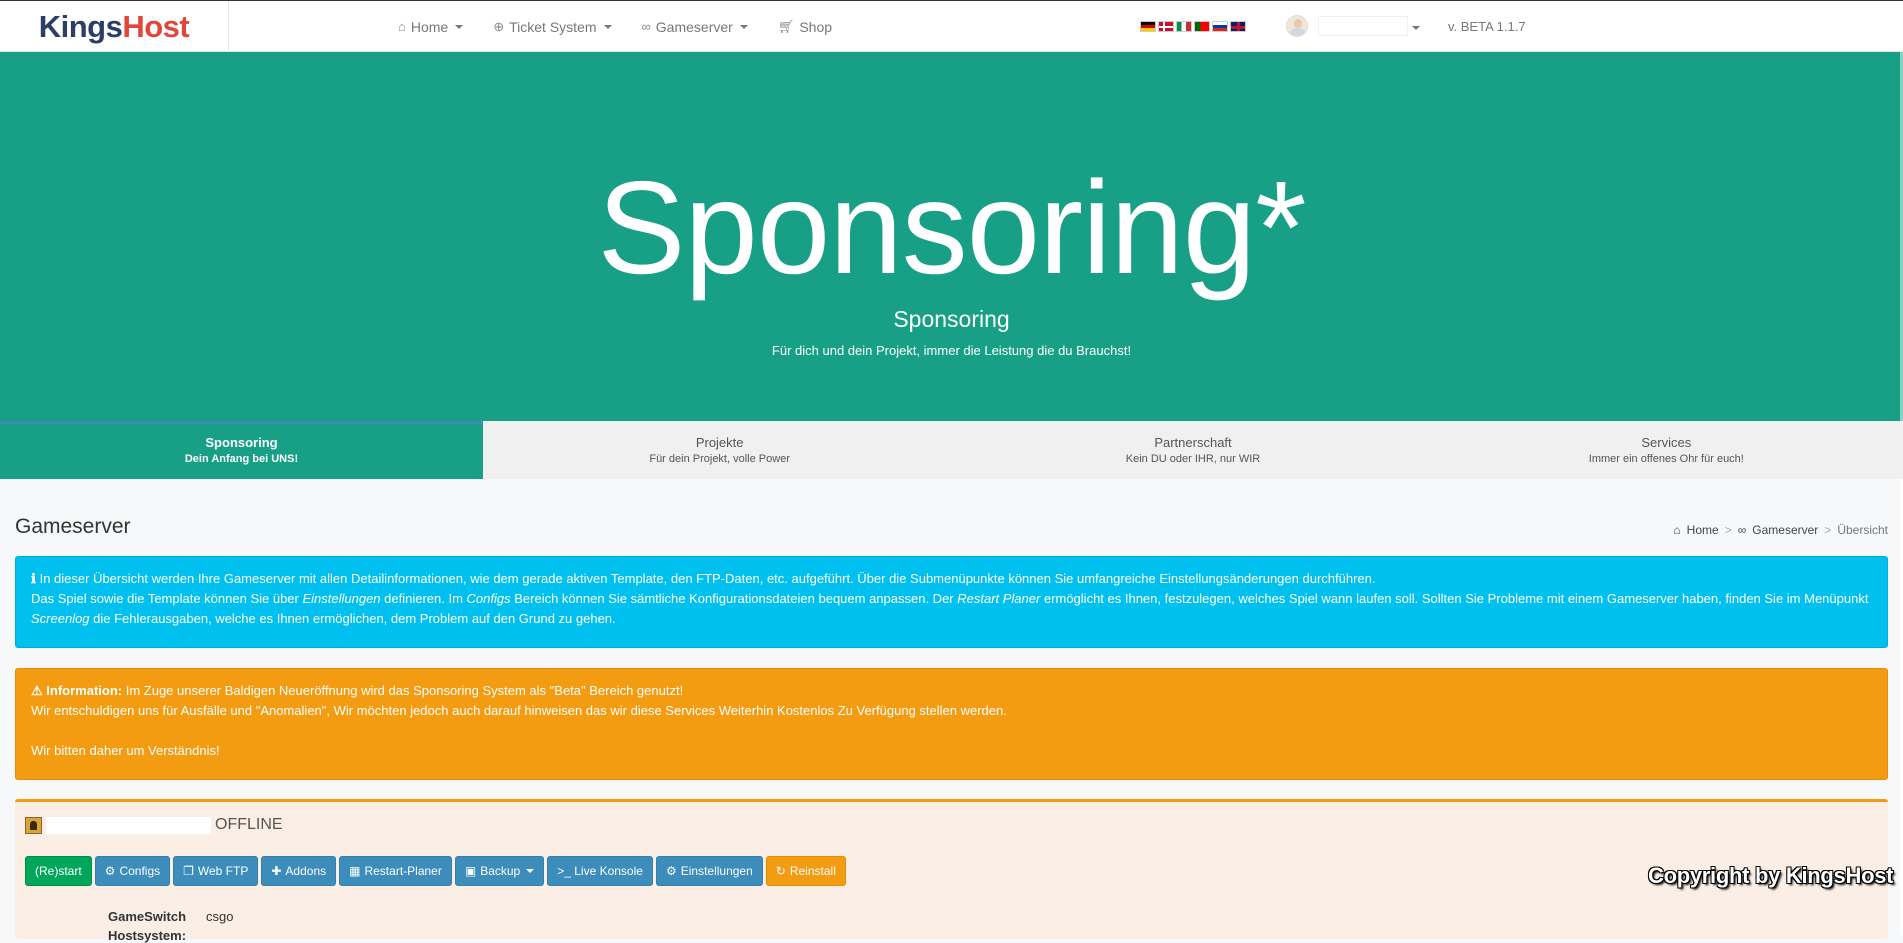  Describe the element at coordinates (1184, 26) in the screenshot. I see `flag-it-icon` at that location.